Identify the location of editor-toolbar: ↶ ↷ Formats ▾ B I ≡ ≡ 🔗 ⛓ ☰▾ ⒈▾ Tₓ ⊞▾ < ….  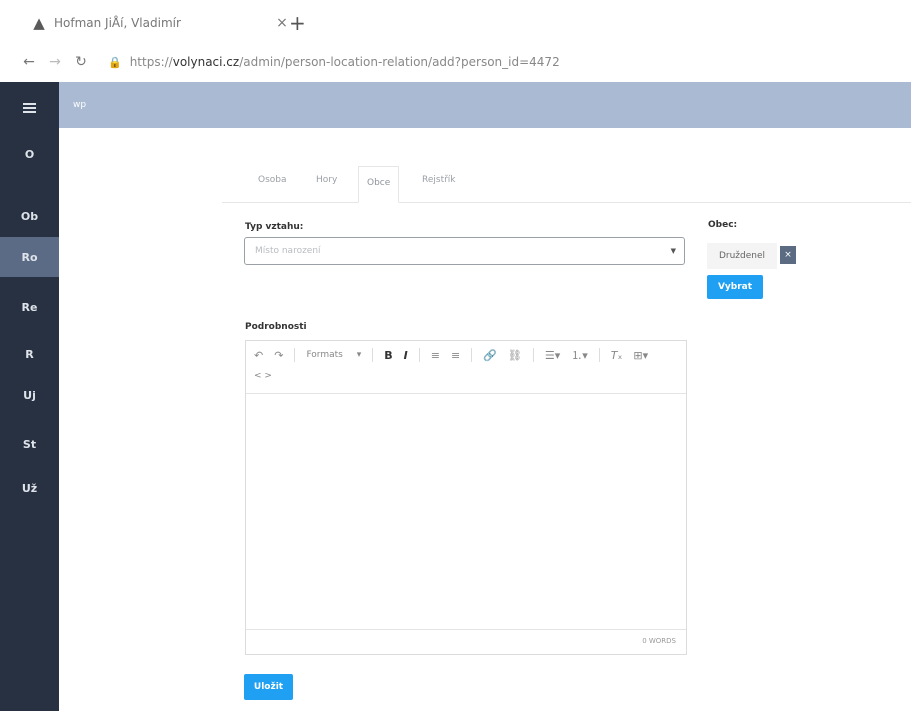
(466, 367).